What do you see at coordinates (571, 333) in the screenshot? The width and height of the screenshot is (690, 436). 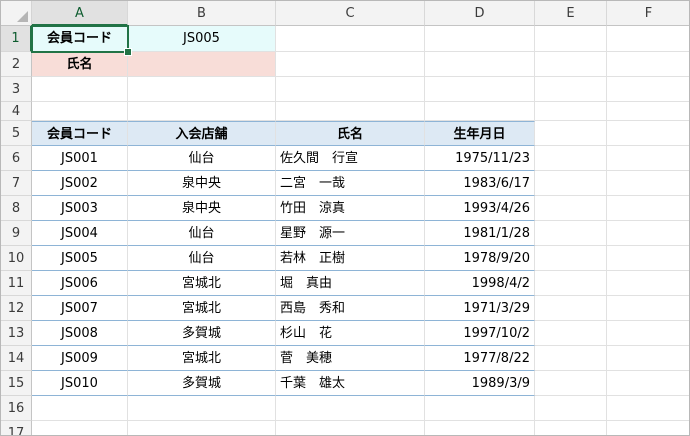 I see `cell-e13` at bounding box center [571, 333].